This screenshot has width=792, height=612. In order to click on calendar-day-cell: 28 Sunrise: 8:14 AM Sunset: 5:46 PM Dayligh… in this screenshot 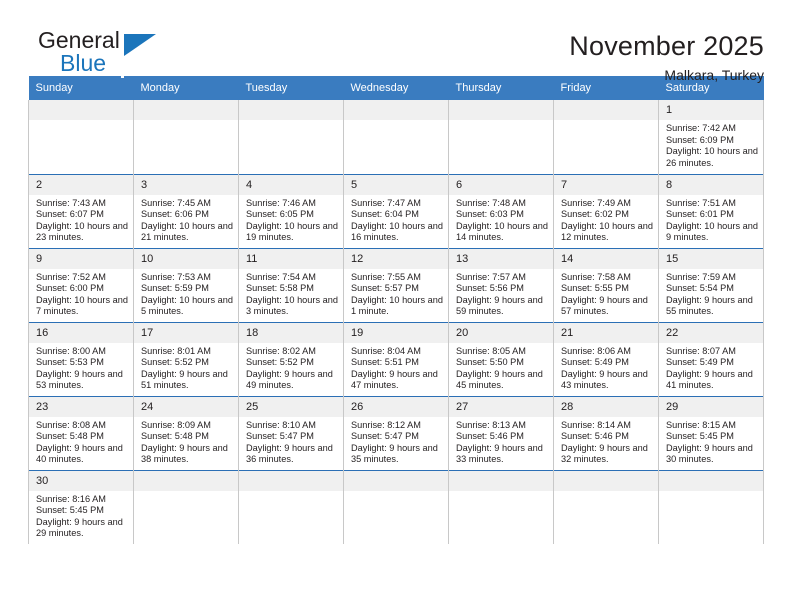, I will do `click(606, 432)`.